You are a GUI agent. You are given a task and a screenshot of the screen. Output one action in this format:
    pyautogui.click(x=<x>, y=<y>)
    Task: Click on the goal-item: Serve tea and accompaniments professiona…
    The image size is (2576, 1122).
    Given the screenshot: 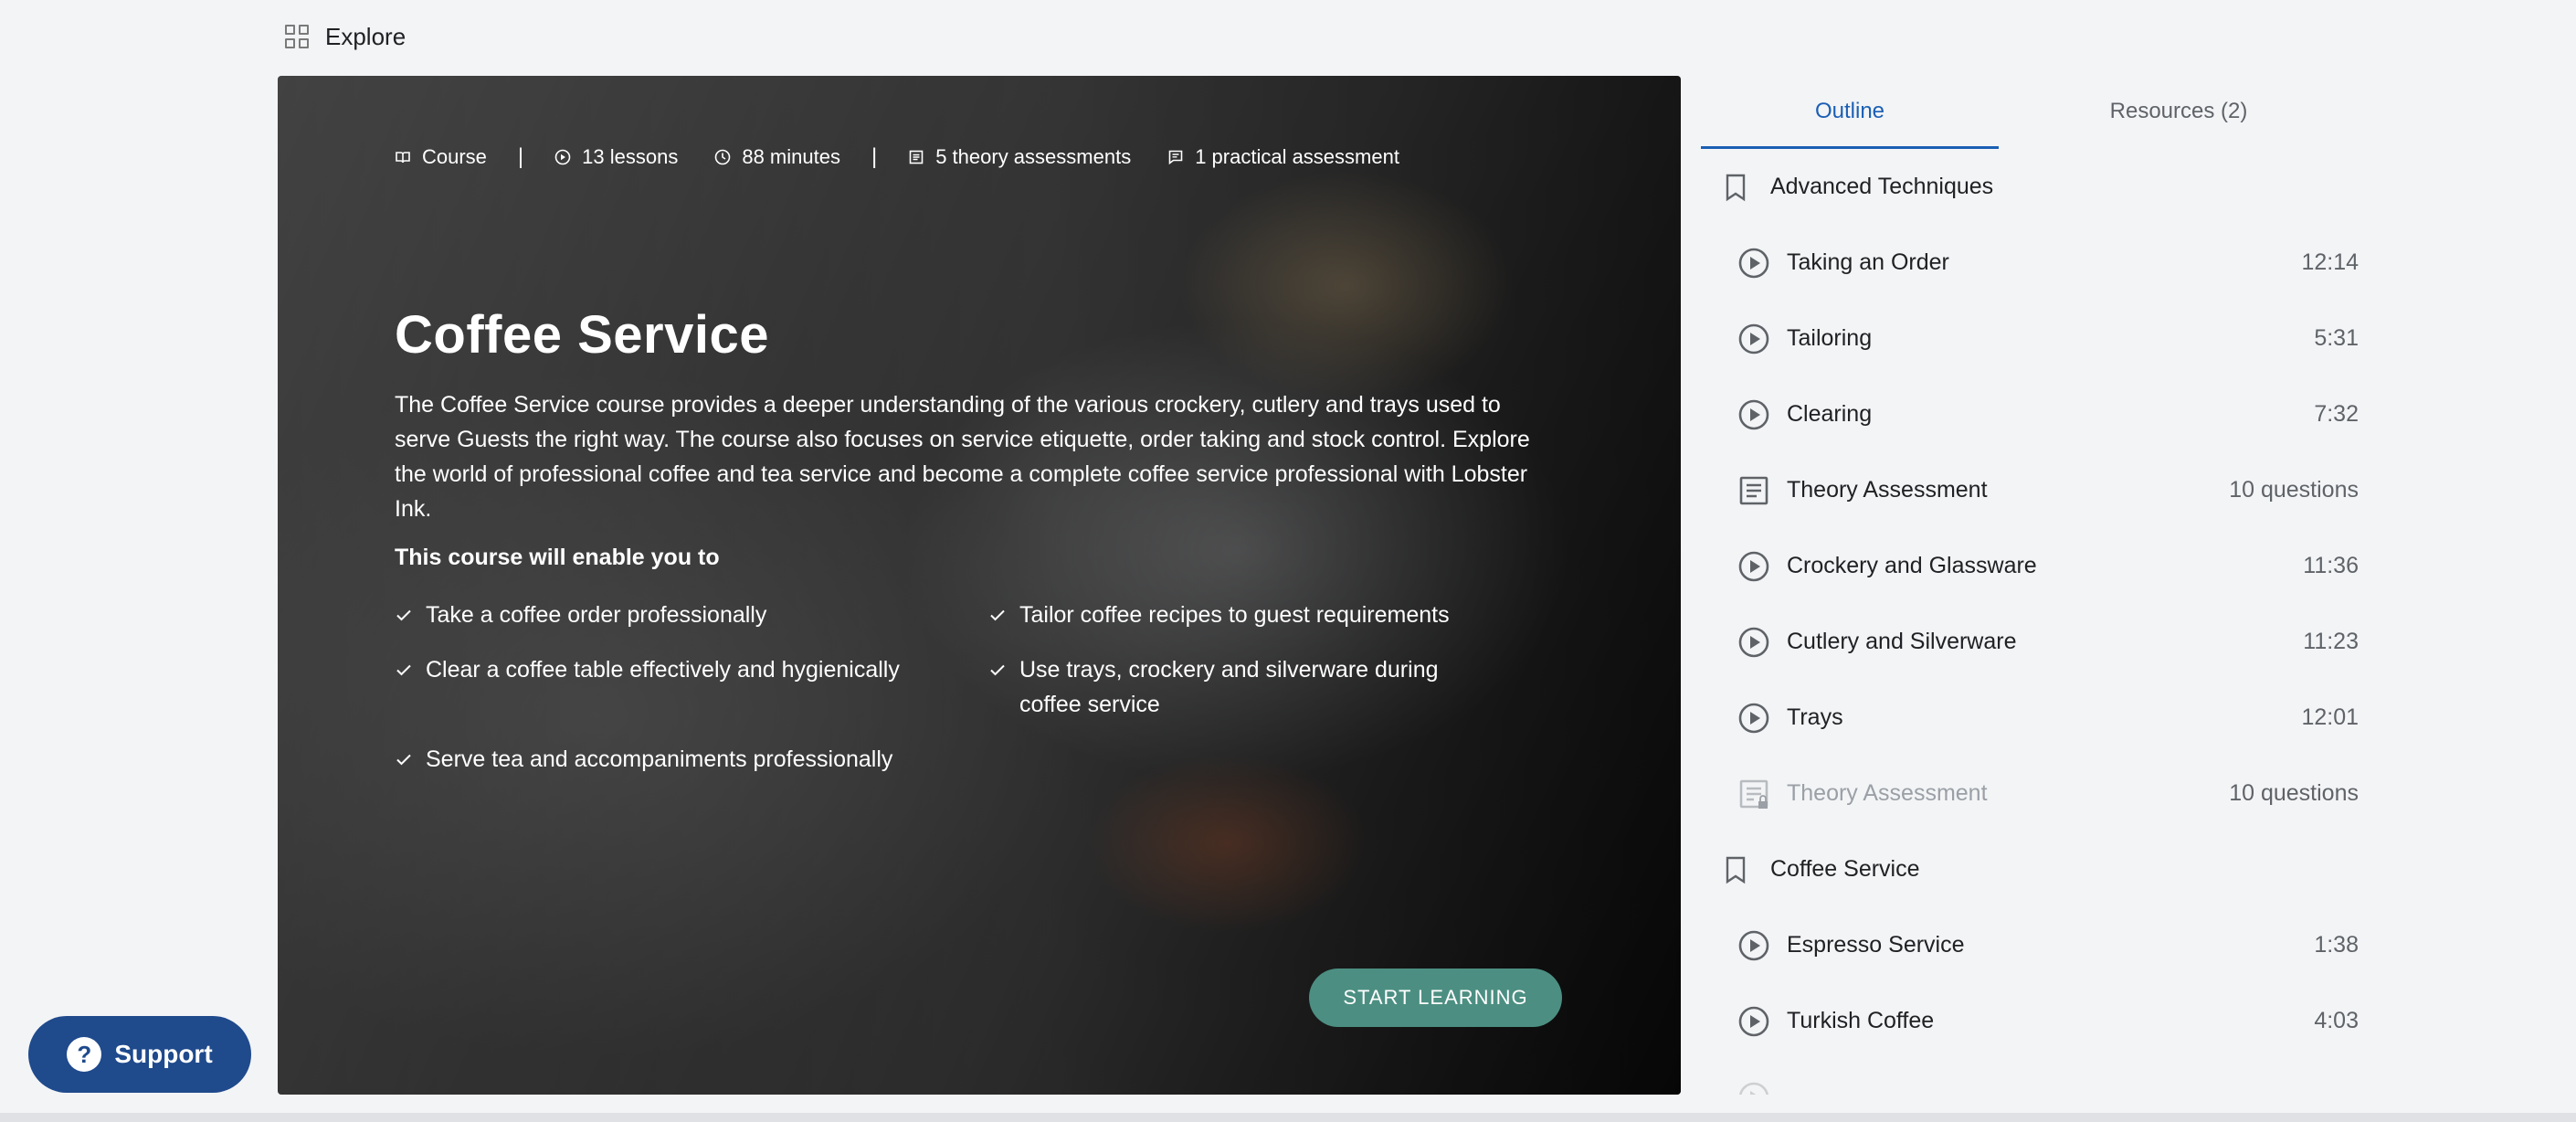 What is the action you would take?
    pyautogui.click(x=691, y=759)
    